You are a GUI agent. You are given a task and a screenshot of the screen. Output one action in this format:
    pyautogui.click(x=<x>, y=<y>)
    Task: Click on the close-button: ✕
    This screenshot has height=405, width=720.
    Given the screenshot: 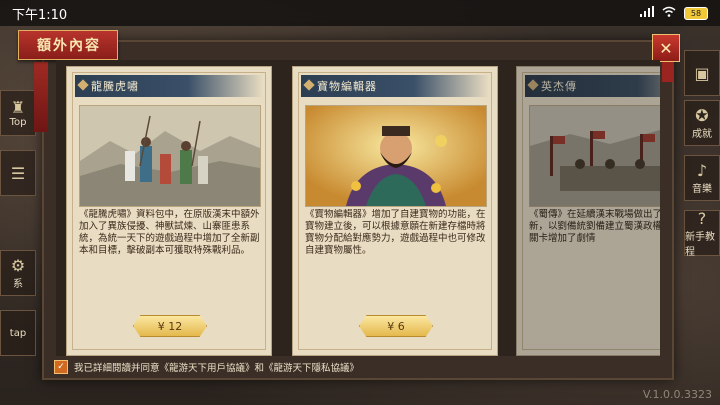 What is the action you would take?
    pyautogui.click(x=666, y=48)
    